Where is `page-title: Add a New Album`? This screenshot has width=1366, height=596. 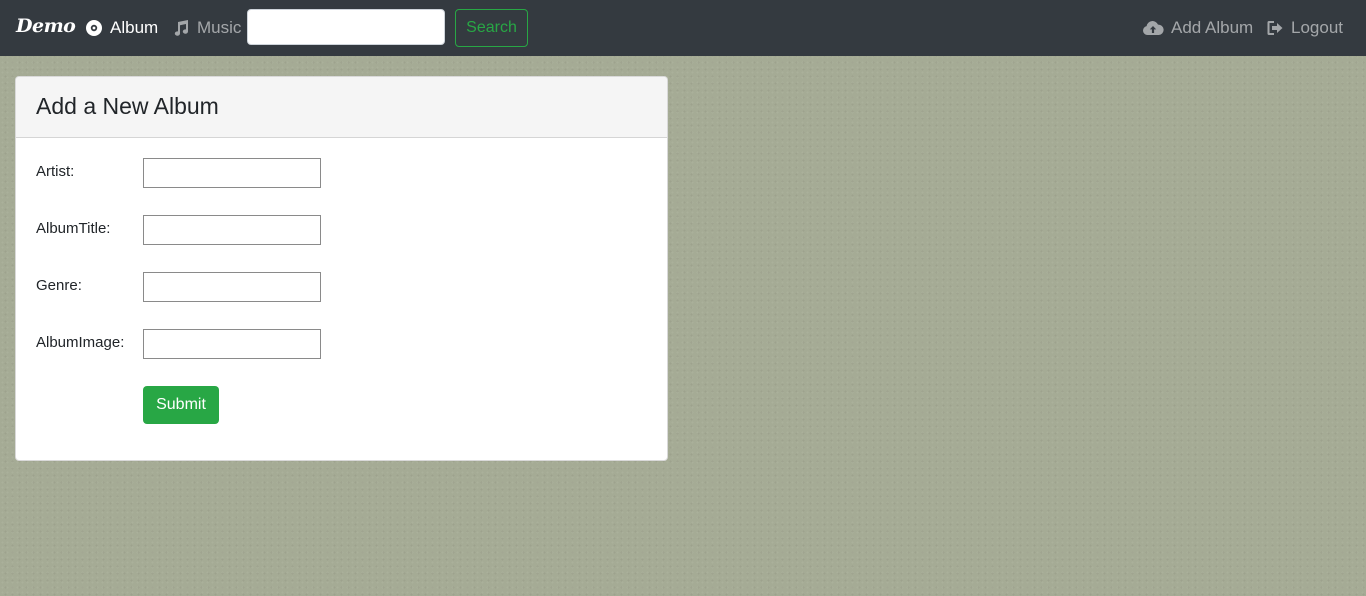
page-title: Add a New Album is located at coordinates (127, 106).